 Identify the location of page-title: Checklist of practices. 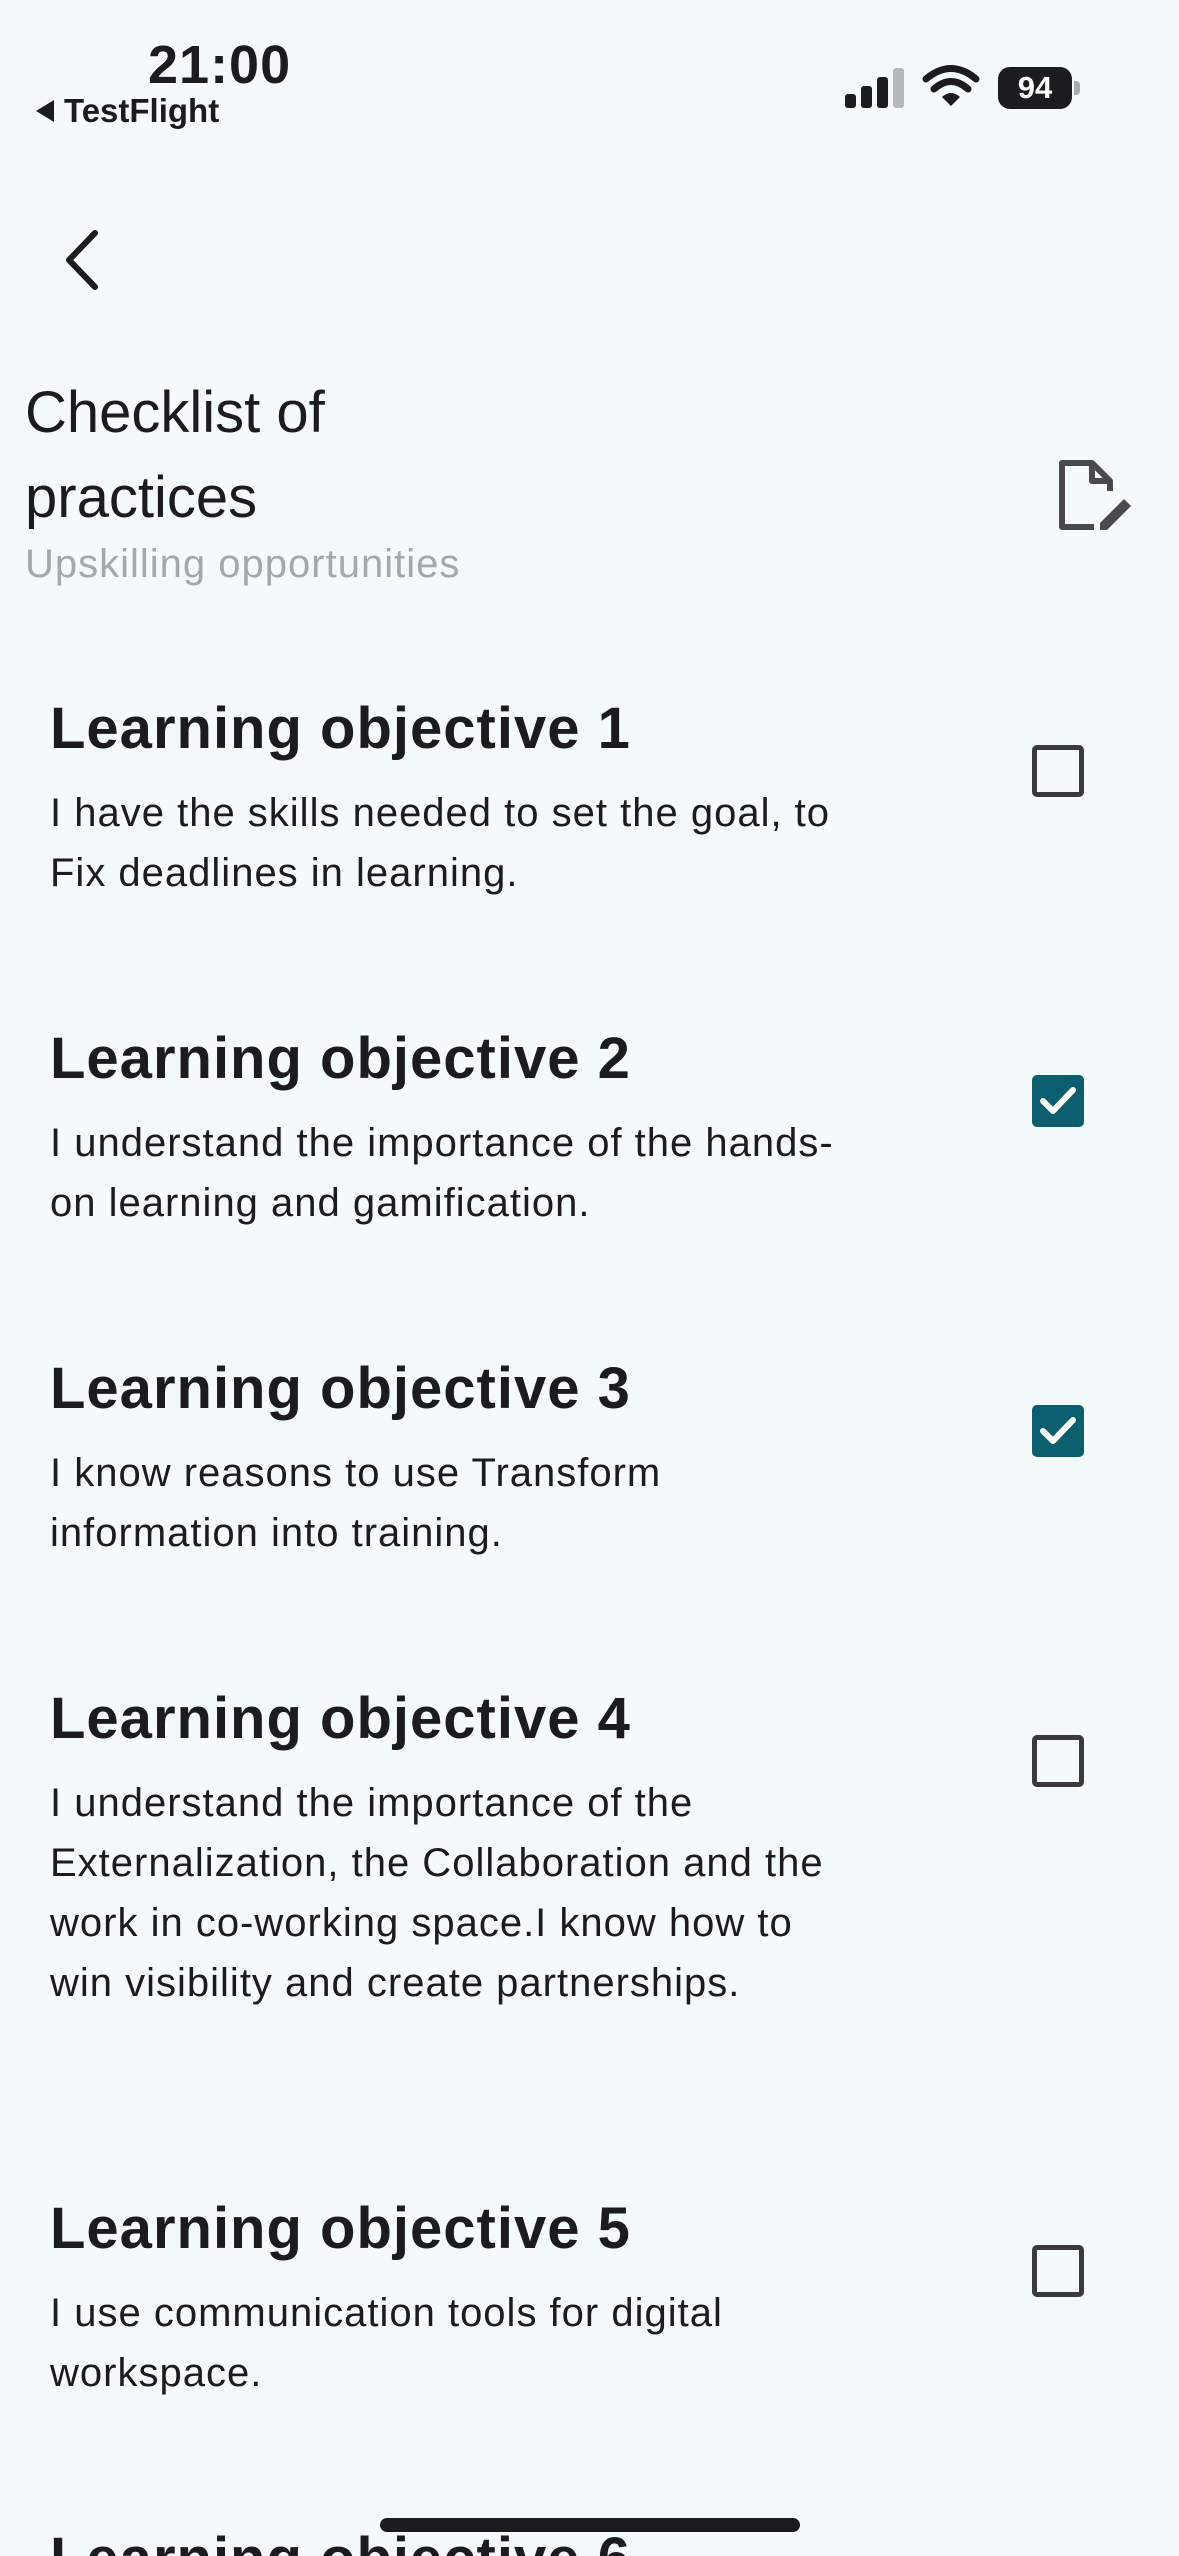
(175, 455).